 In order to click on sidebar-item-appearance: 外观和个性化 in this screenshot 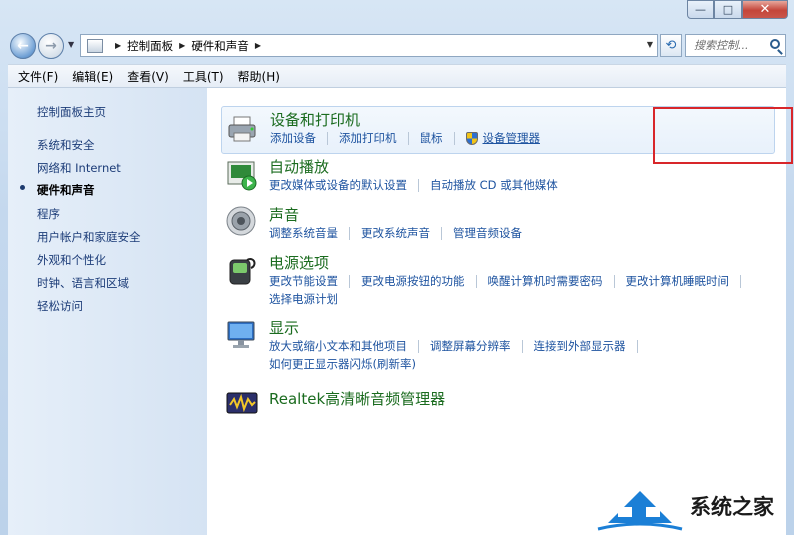, I will do `click(71, 260)`.